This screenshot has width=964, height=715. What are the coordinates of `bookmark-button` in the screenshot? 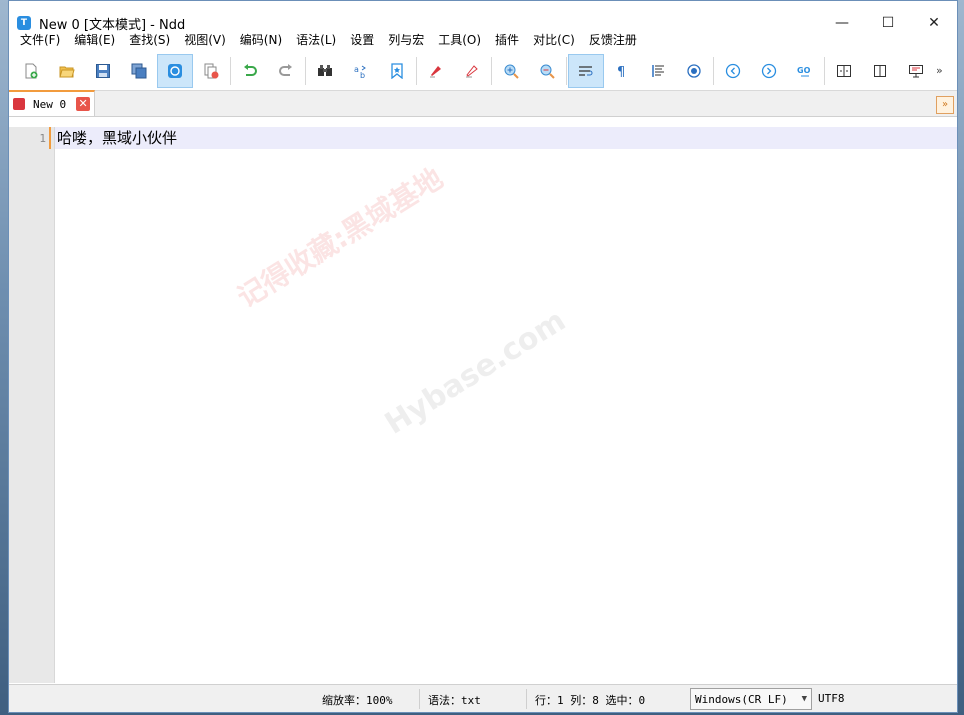 It's located at (397, 71).